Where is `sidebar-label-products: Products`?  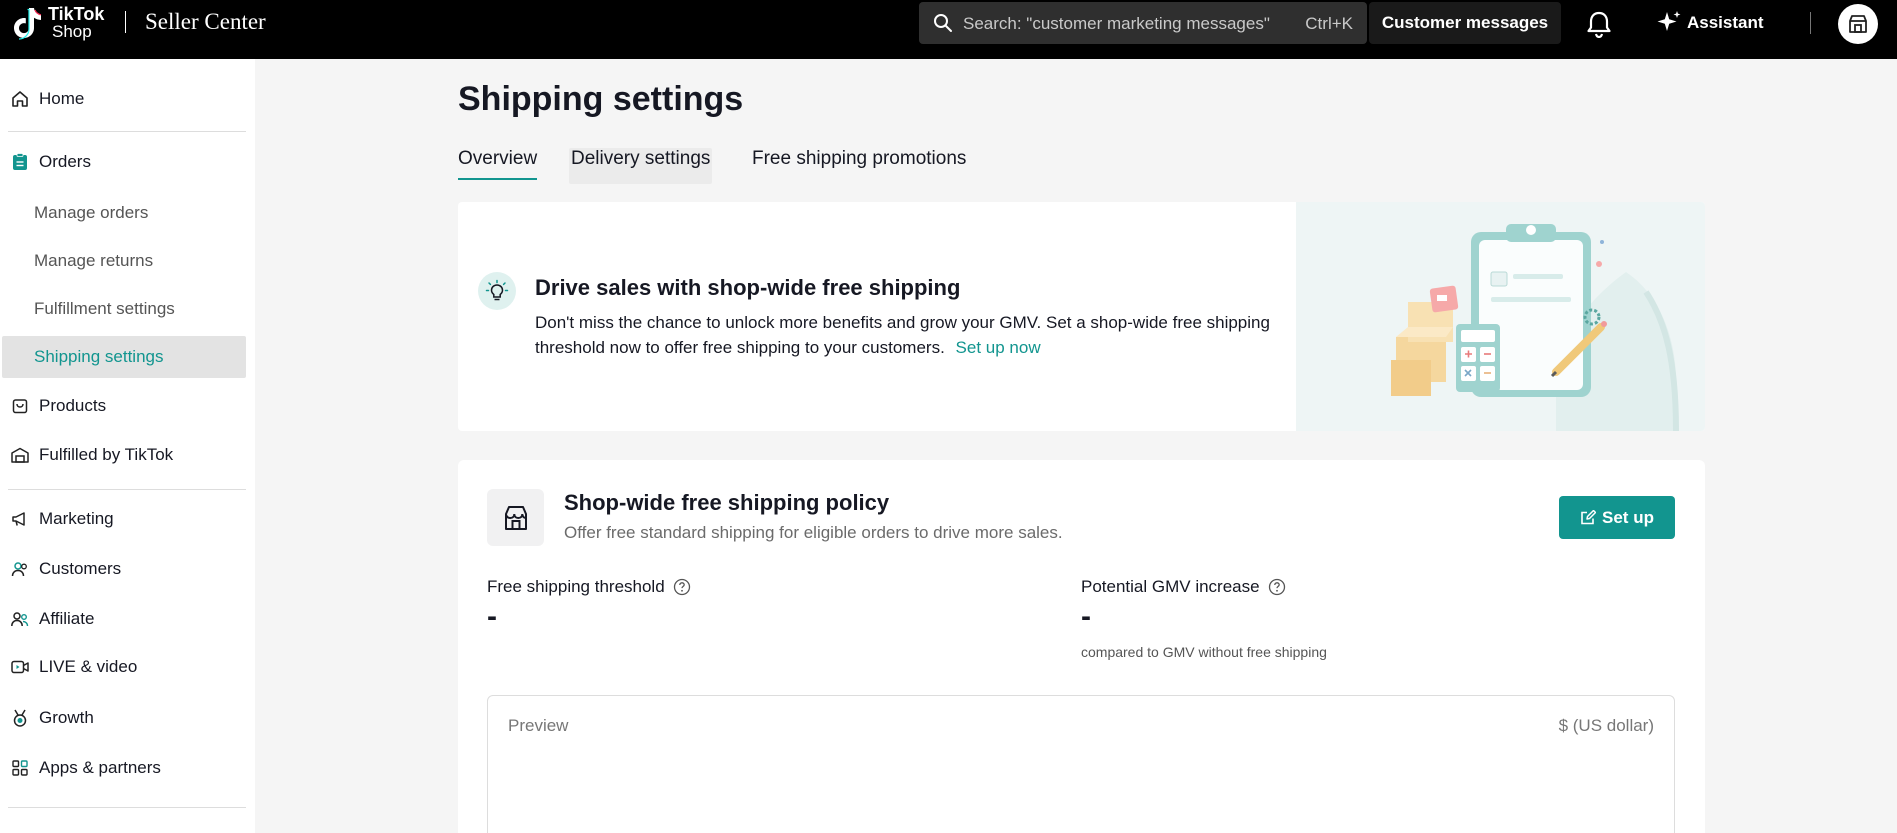 sidebar-label-products: Products is located at coordinates (73, 405).